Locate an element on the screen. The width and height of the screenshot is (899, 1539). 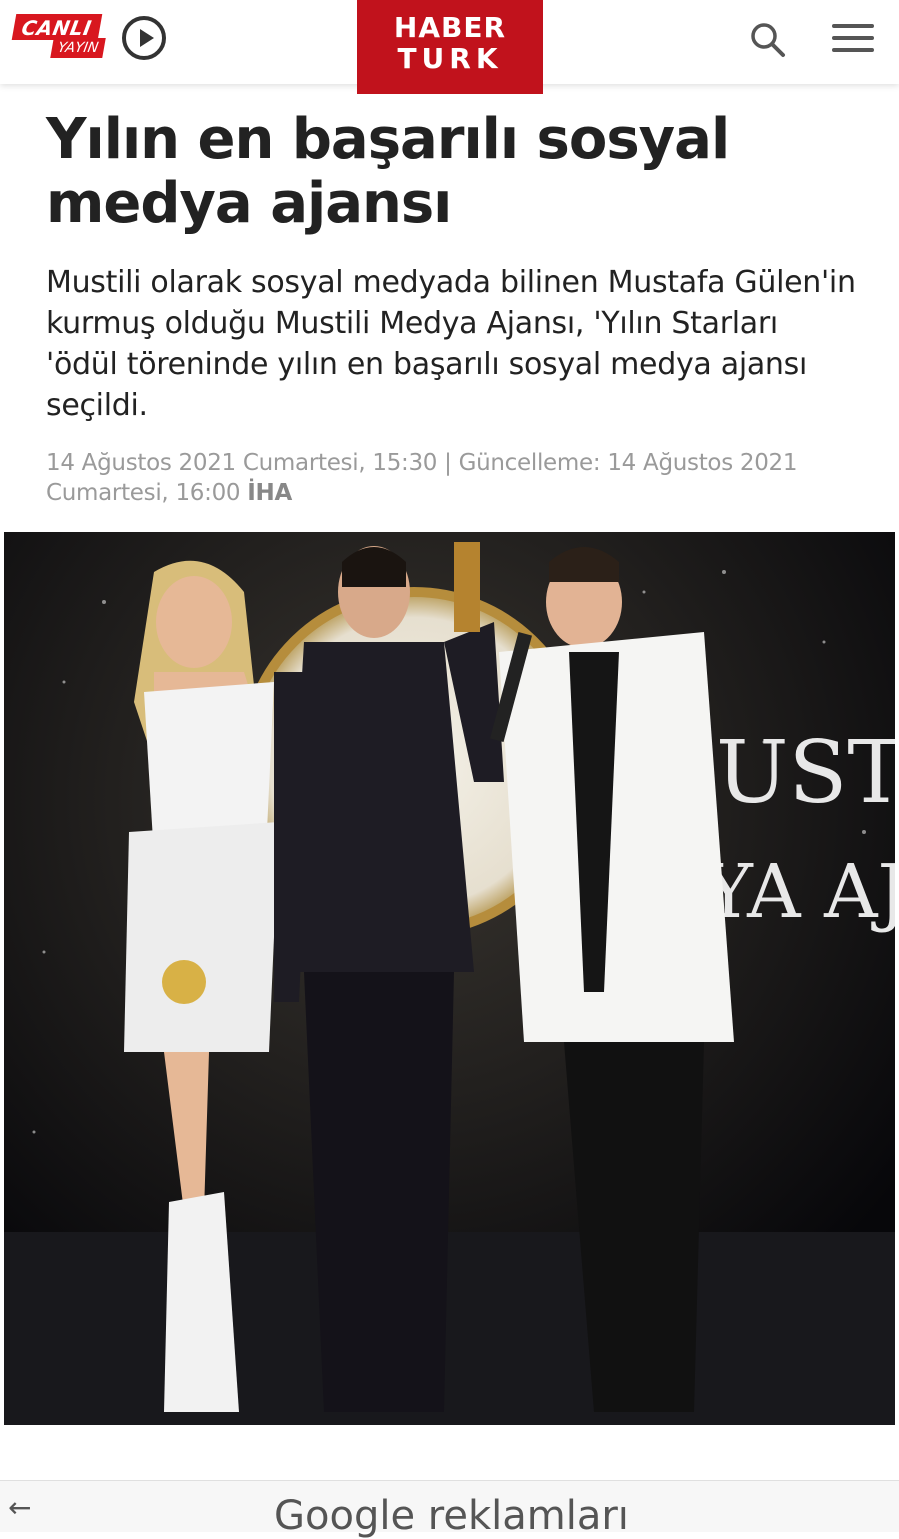
search-icon is located at coordinates (768, 40).